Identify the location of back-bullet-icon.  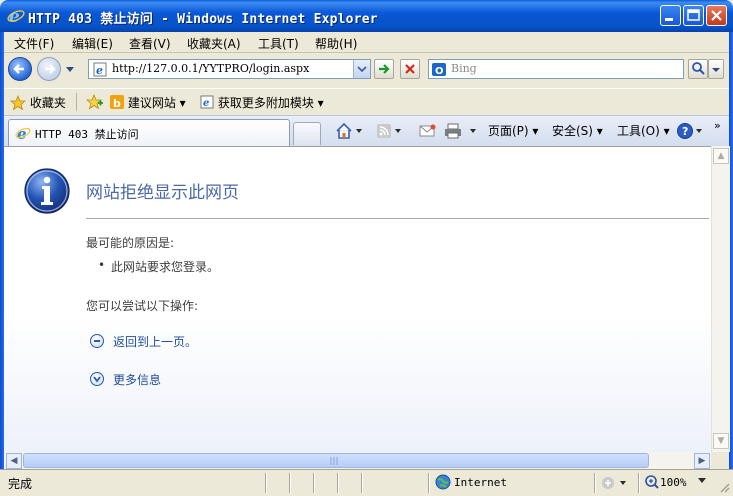
(97, 341).